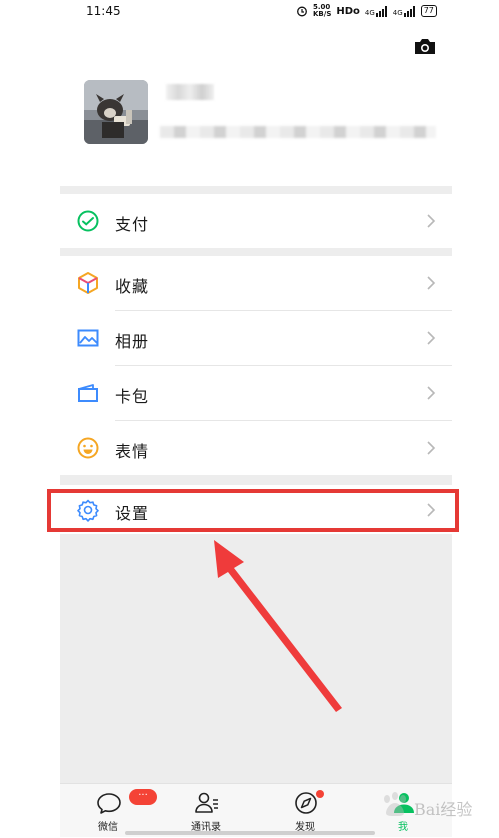 This screenshot has width=499, height=838. Describe the element at coordinates (395, 804) in the screenshot. I see `paw-logo` at that location.